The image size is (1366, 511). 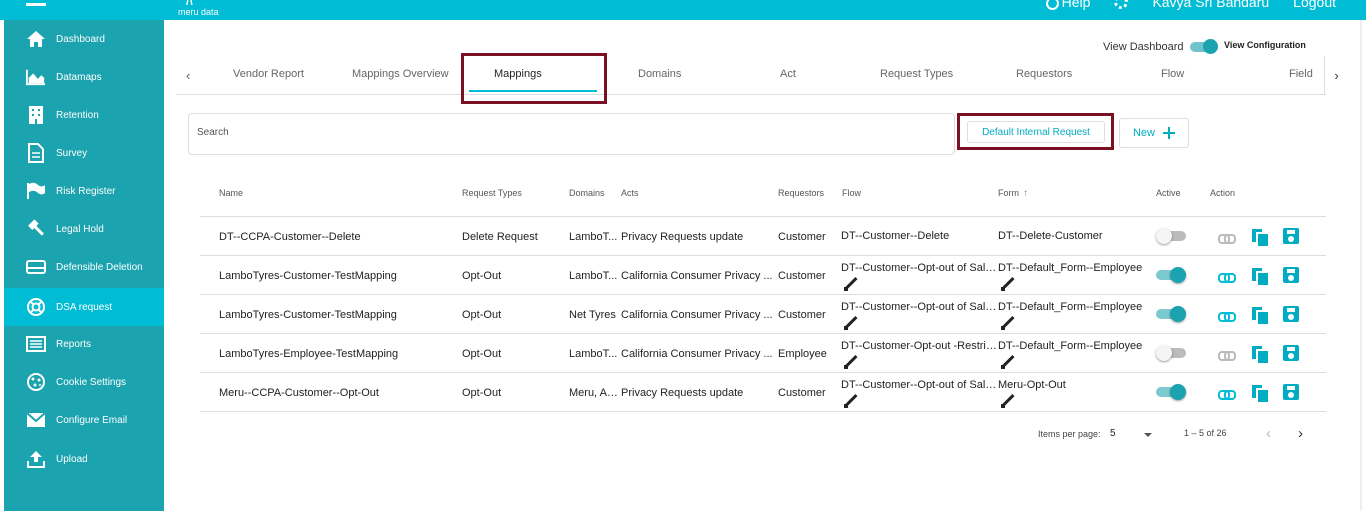 What do you see at coordinates (916, 74) in the screenshot?
I see `tab-request-types: Request Types` at bounding box center [916, 74].